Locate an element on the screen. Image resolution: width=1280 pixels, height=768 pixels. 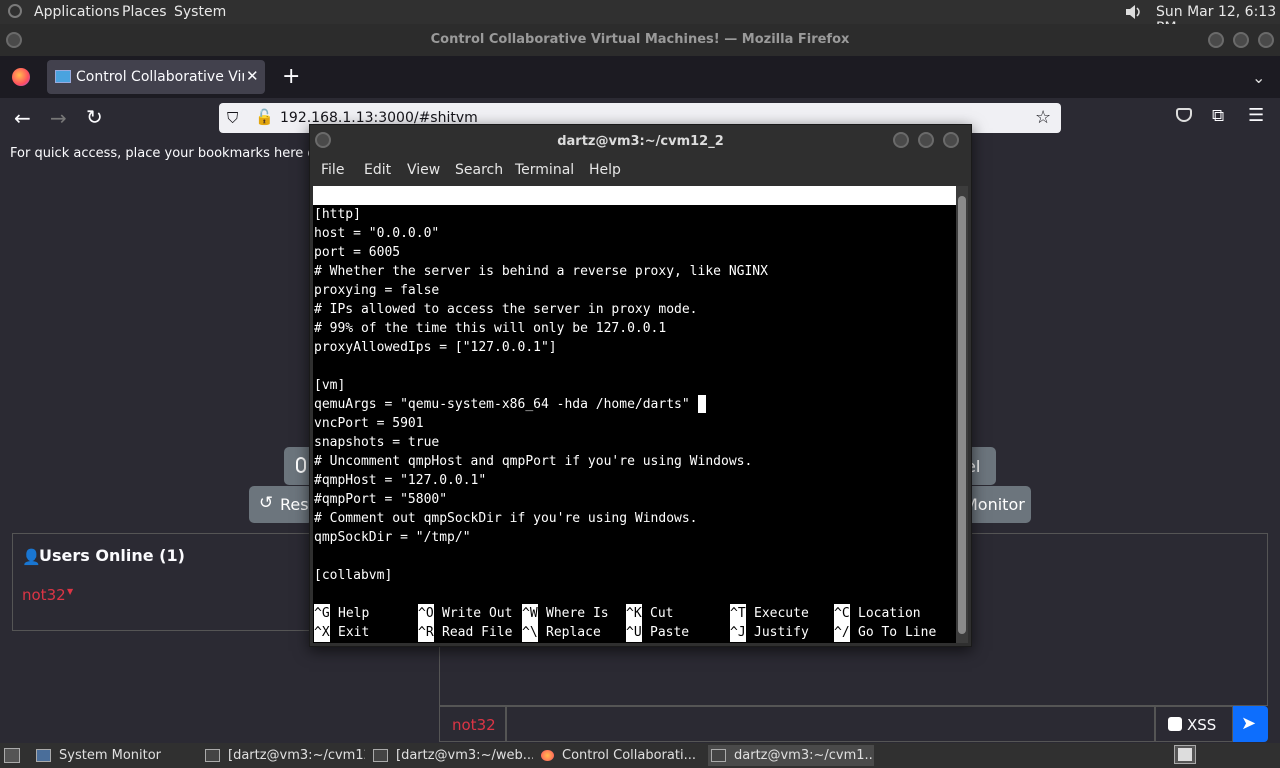
xss-checkbox is located at coordinates (1175, 724).